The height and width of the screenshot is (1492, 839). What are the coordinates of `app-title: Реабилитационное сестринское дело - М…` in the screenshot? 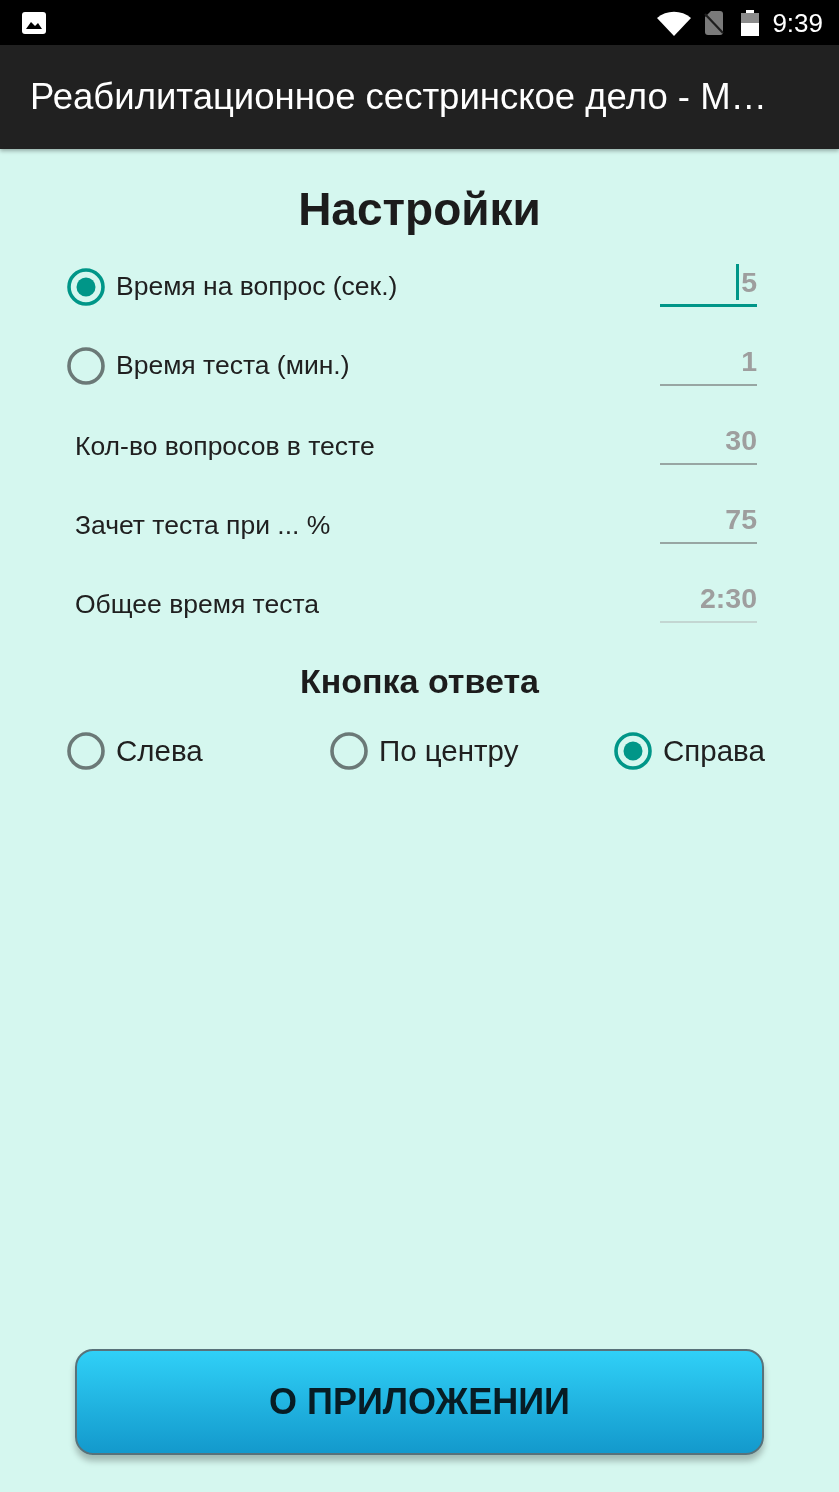 It's located at (399, 97).